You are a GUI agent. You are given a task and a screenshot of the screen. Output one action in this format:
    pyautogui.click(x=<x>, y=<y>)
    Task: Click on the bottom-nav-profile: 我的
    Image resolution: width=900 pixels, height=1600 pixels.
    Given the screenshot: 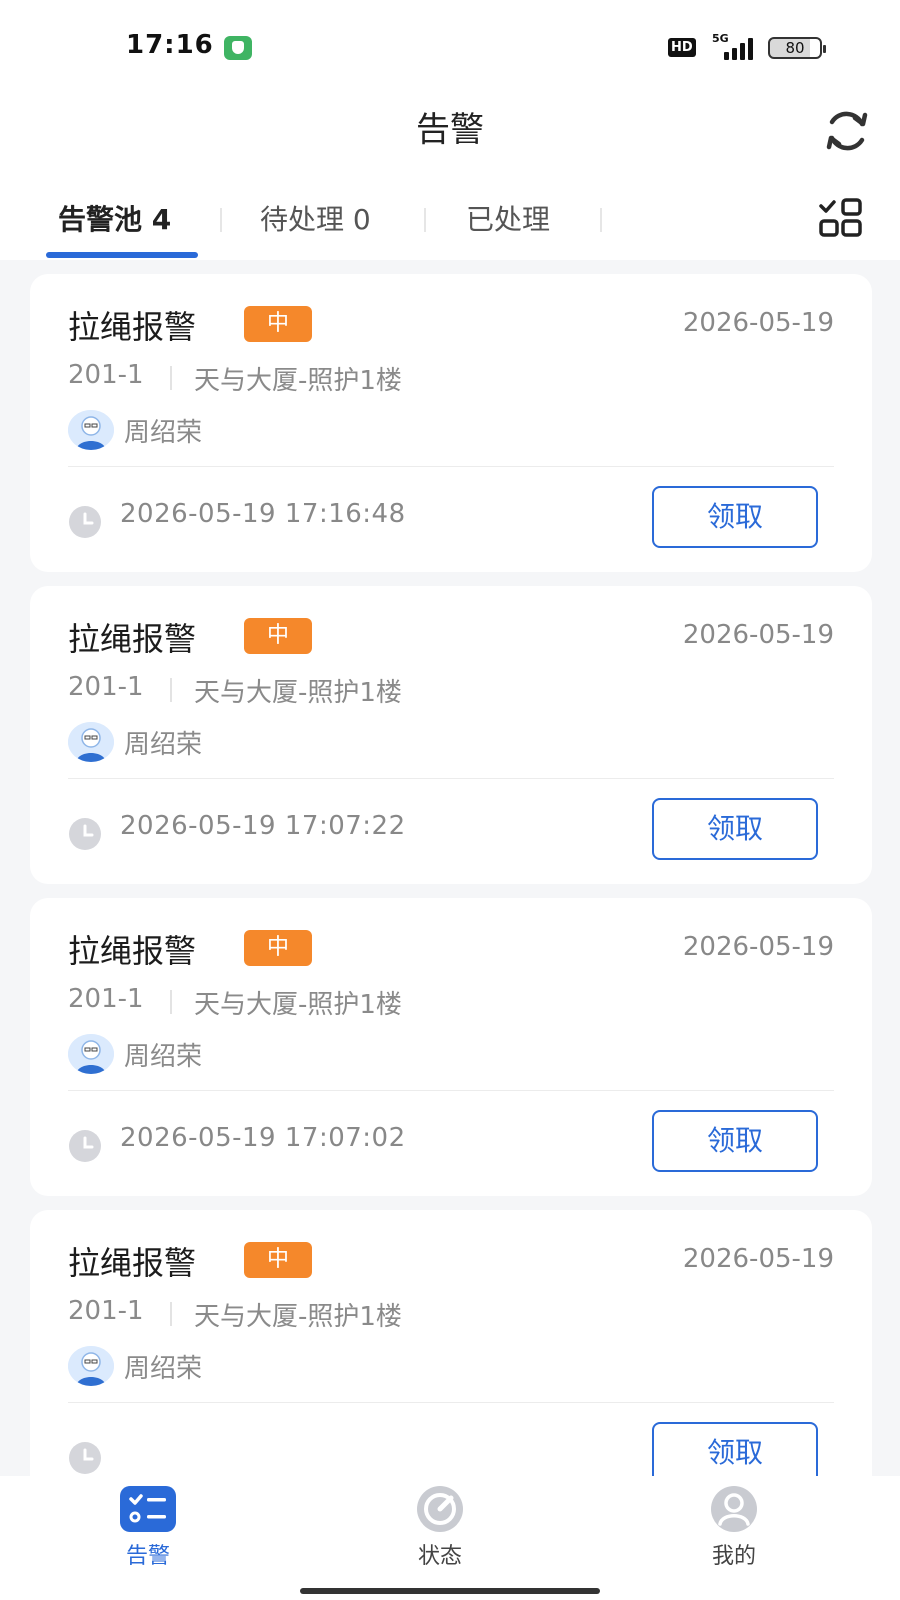 What is the action you would take?
    pyautogui.click(x=734, y=1527)
    